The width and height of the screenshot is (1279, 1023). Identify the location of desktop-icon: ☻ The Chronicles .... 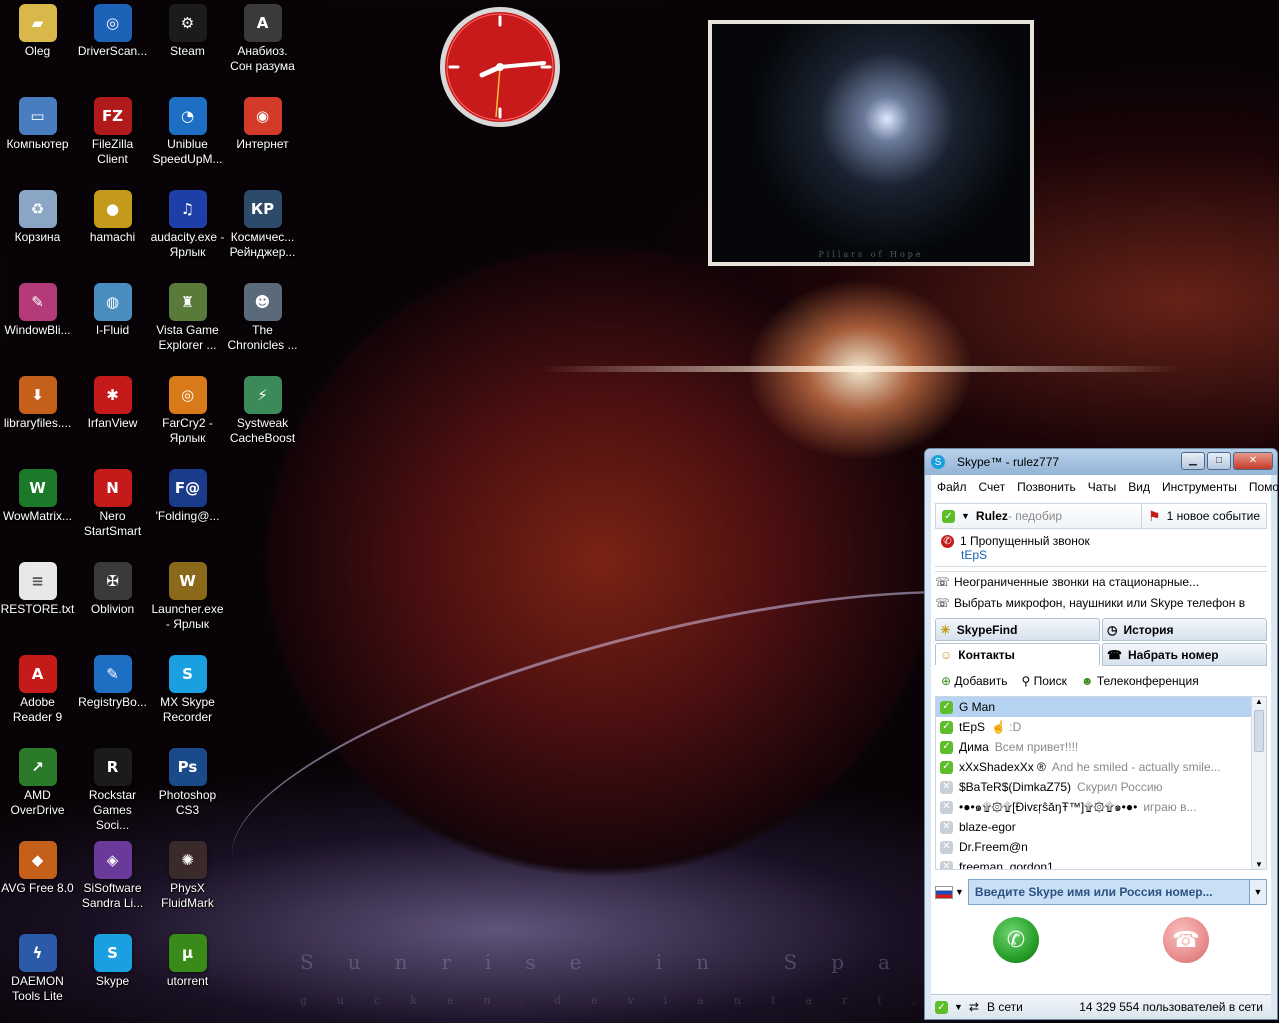
(262, 325).